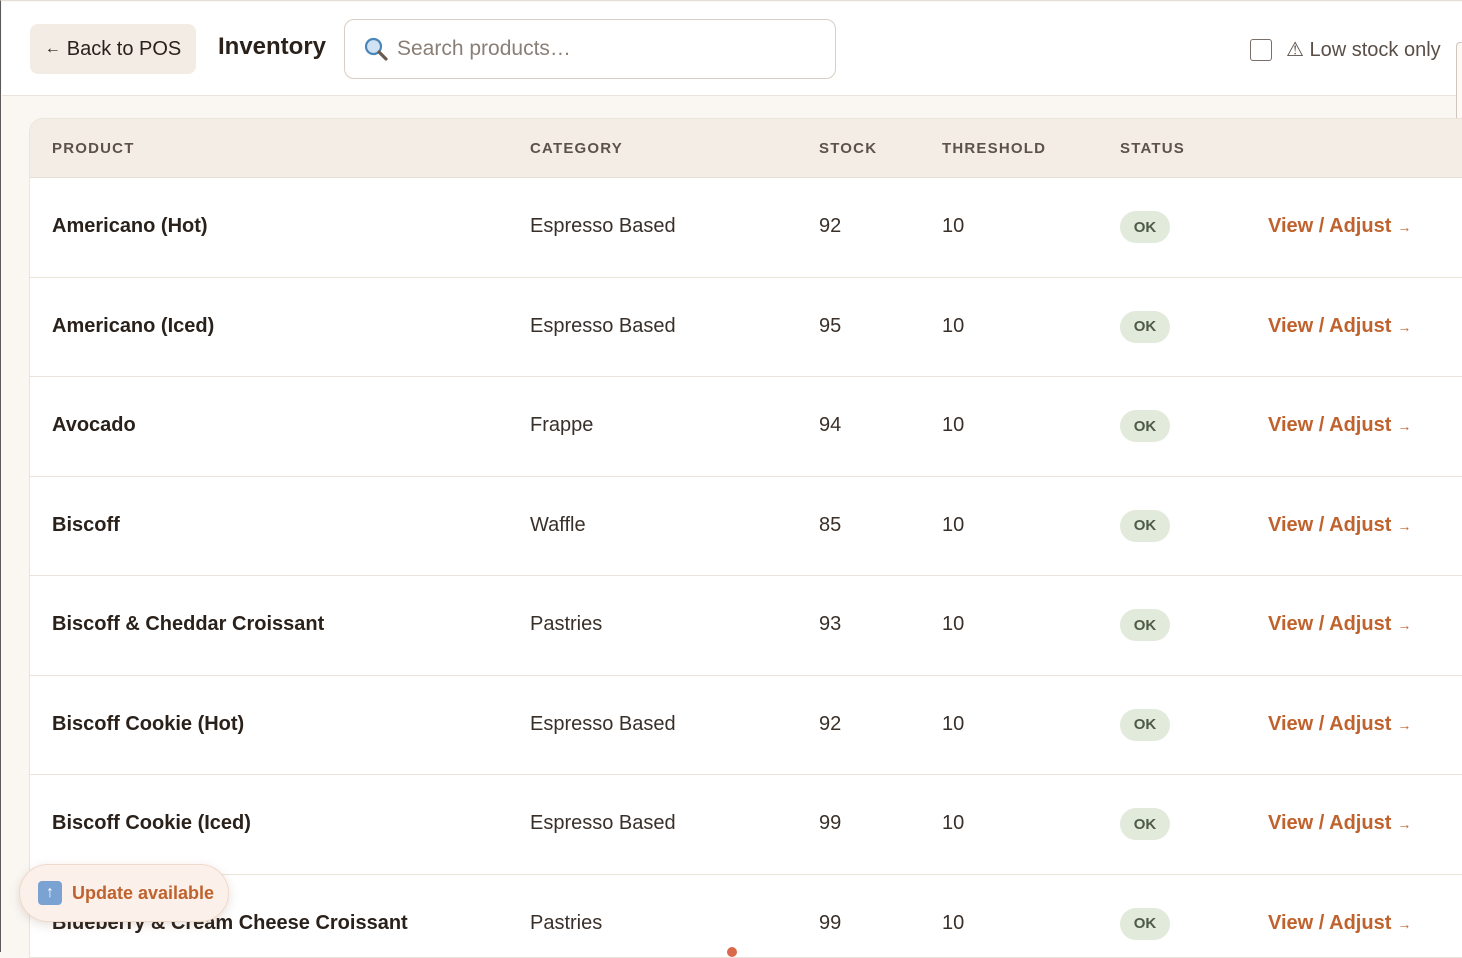 The image size is (1462, 958). What do you see at coordinates (151, 823) in the screenshot?
I see `product-name: Biscoff Cookie (Iced)` at bounding box center [151, 823].